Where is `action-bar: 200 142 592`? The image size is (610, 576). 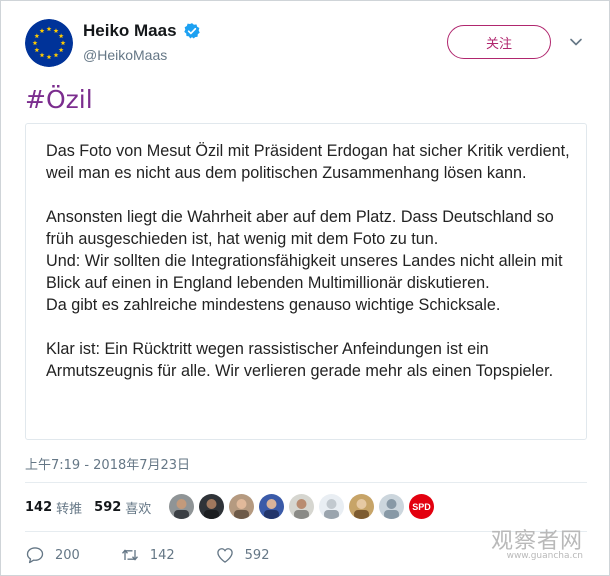 action-bar: 200 142 592 is located at coordinates (167, 555).